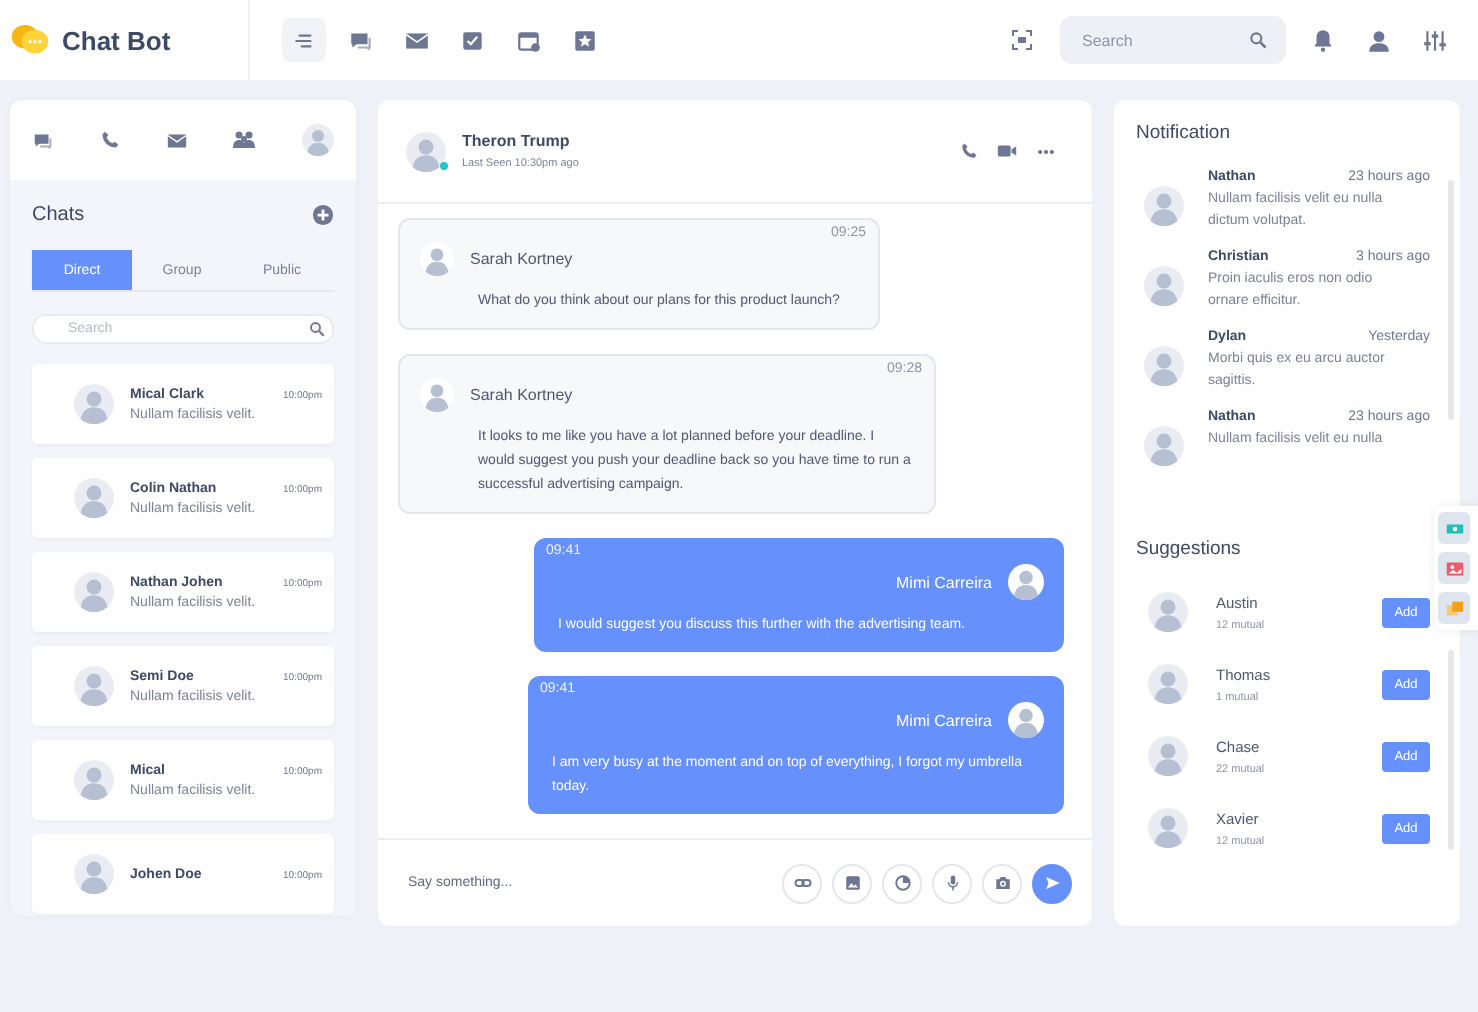 The image size is (1478, 1012). I want to click on microphone-button, so click(952, 883).